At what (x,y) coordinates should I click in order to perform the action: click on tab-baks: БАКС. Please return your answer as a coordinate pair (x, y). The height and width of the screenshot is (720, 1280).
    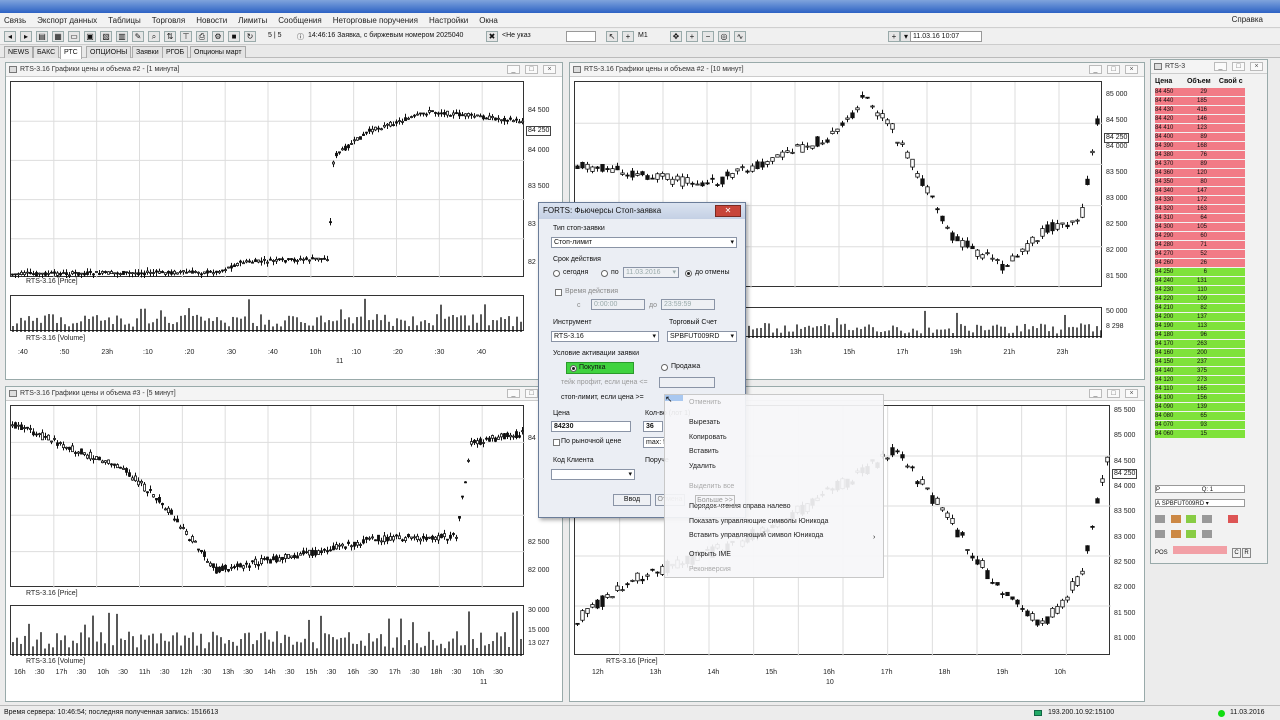
    Looking at the image, I should click on (46, 52).